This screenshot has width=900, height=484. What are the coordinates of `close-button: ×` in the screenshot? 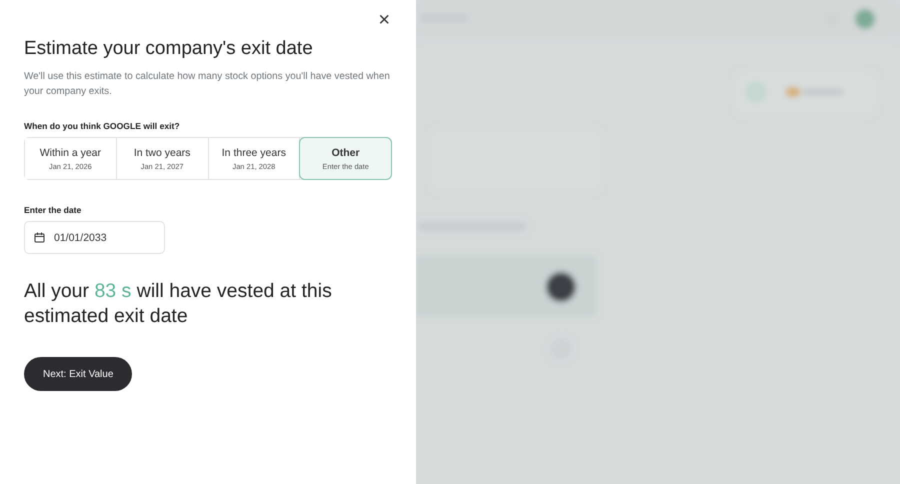 It's located at (384, 20).